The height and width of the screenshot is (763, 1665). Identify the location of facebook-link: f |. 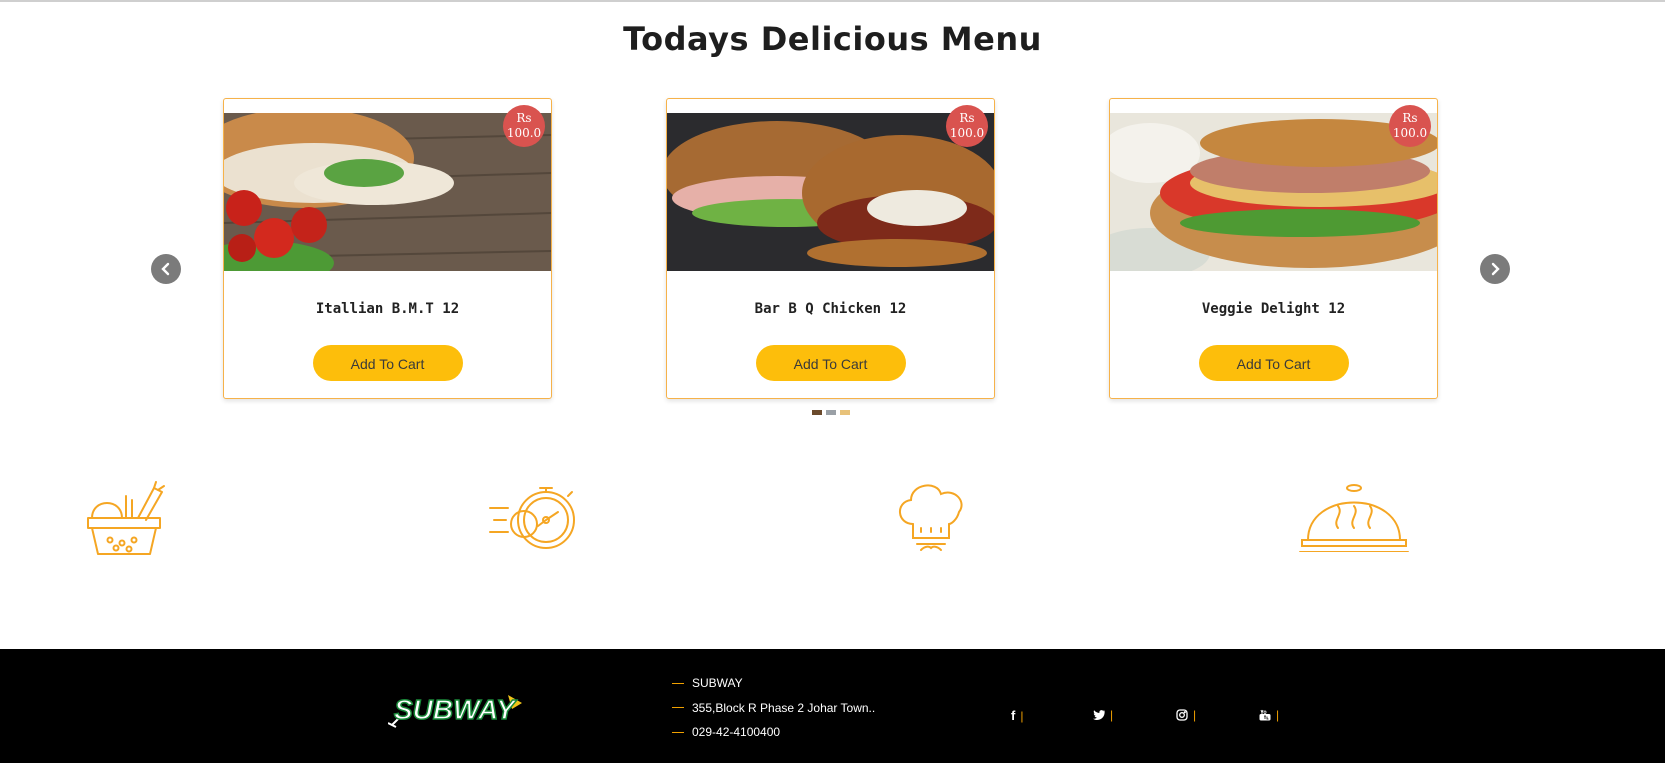
(1017, 715).